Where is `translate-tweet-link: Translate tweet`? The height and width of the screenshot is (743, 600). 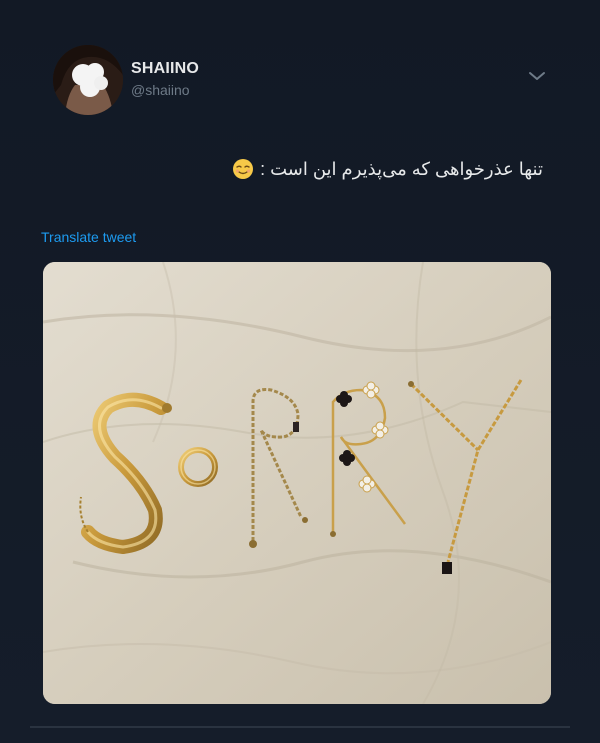
translate-tweet-link: Translate tweet is located at coordinates (88, 237).